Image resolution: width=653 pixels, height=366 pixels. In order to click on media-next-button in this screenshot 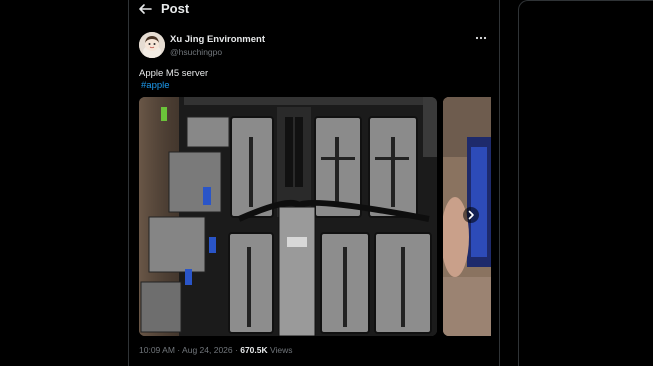, I will do `click(471, 215)`.